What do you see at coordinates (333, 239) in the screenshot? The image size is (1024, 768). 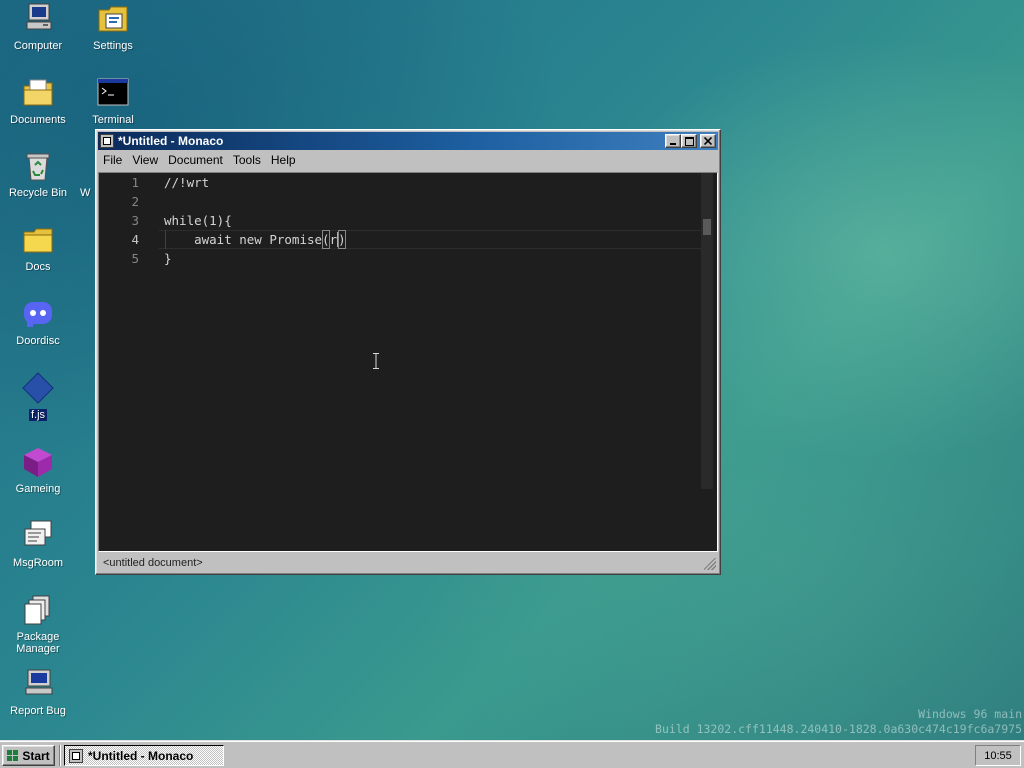 I see `code-text: r` at bounding box center [333, 239].